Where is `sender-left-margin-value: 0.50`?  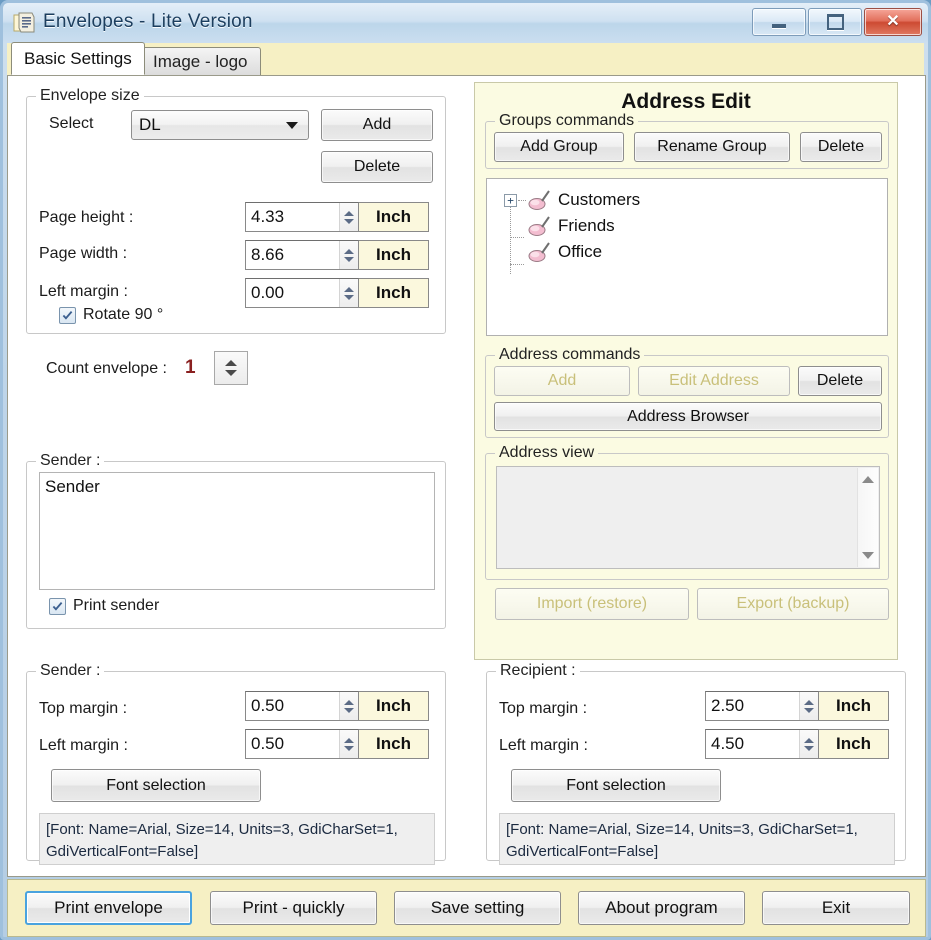 sender-left-margin-value: 0.50 is located at coordinates (292, 744).